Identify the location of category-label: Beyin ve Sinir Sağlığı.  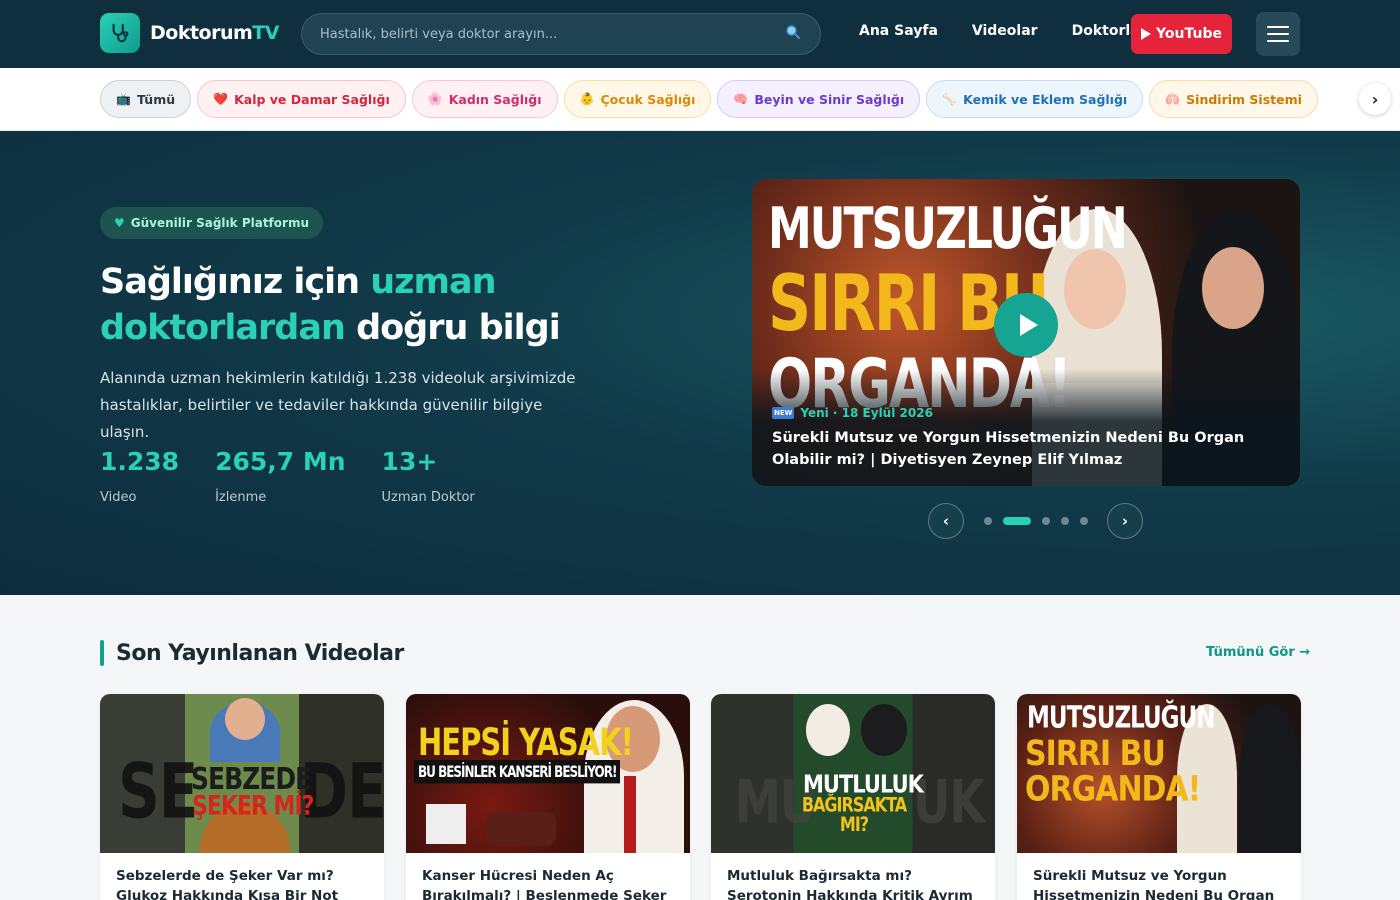
(829, 99).